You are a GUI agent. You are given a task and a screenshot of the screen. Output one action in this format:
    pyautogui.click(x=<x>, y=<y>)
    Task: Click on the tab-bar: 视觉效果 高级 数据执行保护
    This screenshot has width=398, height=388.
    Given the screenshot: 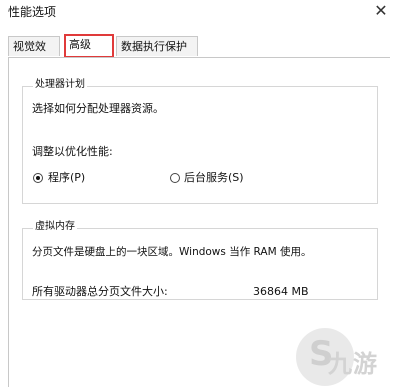 What is the action you would take?
    pyautogui.click(x=198, y=53)
    